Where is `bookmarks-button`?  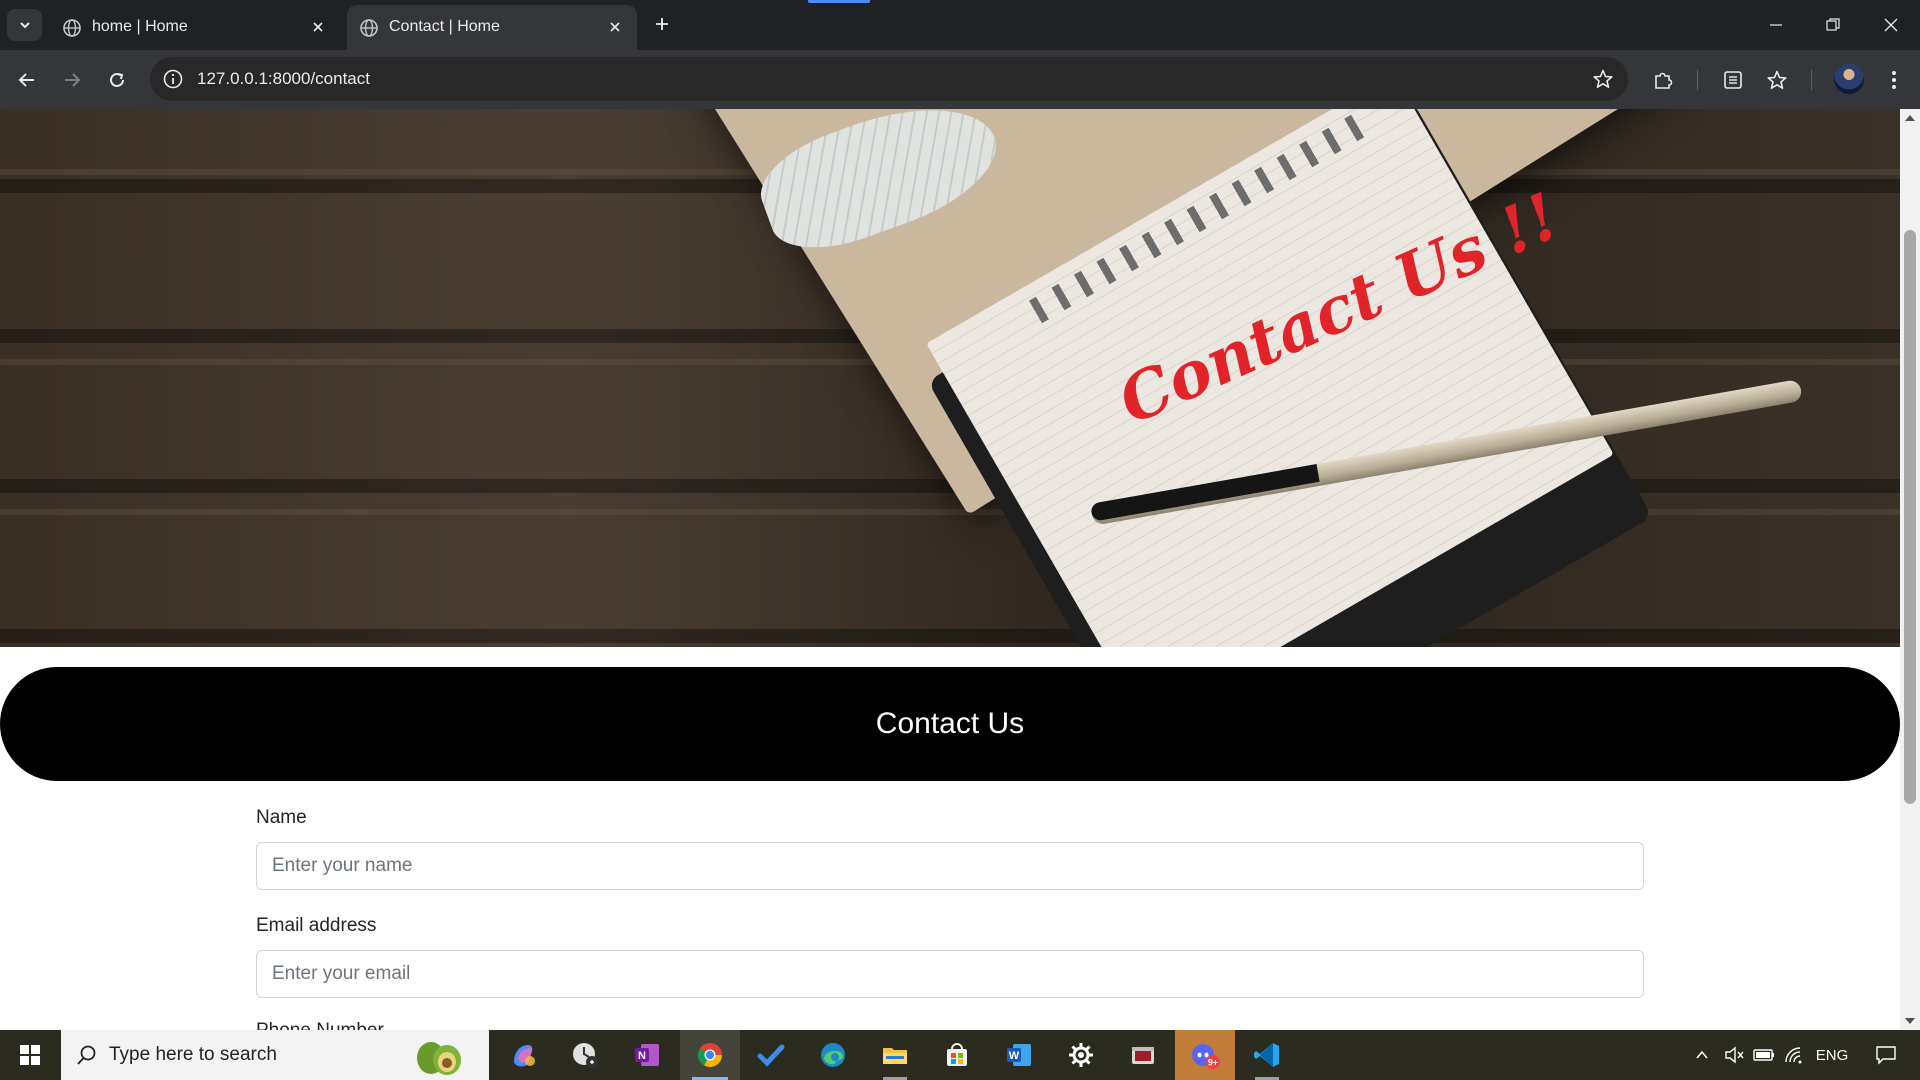
bookmarks-button is located at coordinates (1777, 80).